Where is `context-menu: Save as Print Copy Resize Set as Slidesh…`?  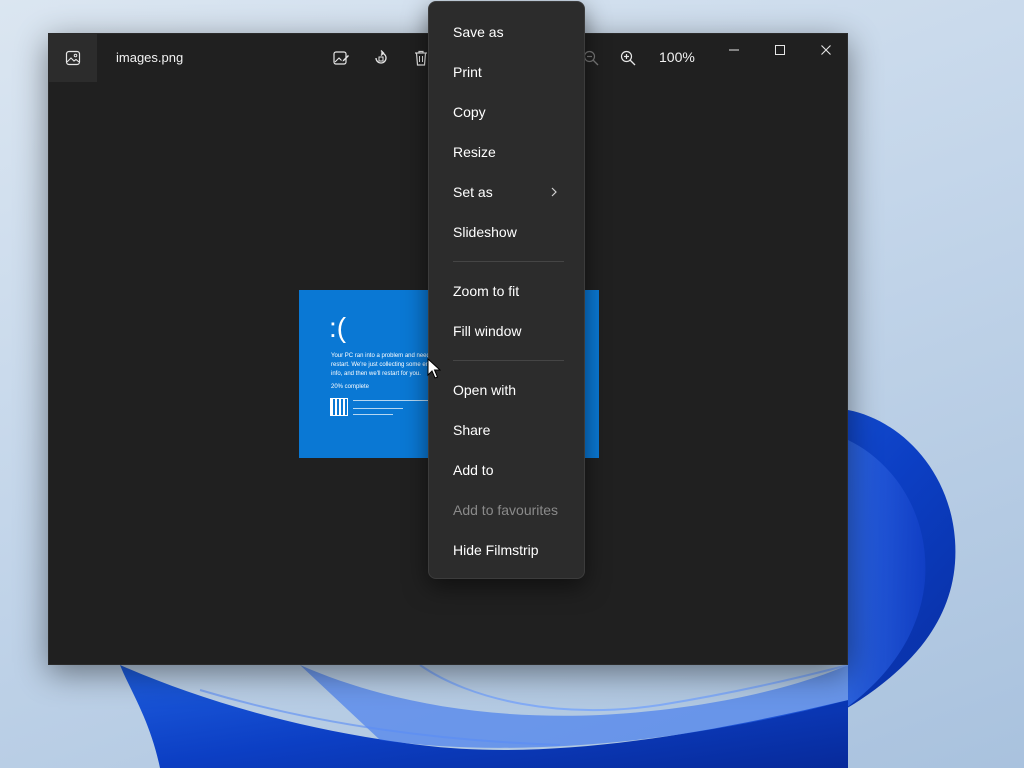 context-menu: Save as Print Copy Resize Set as Slidesh… is located at coordinates (506, 290).